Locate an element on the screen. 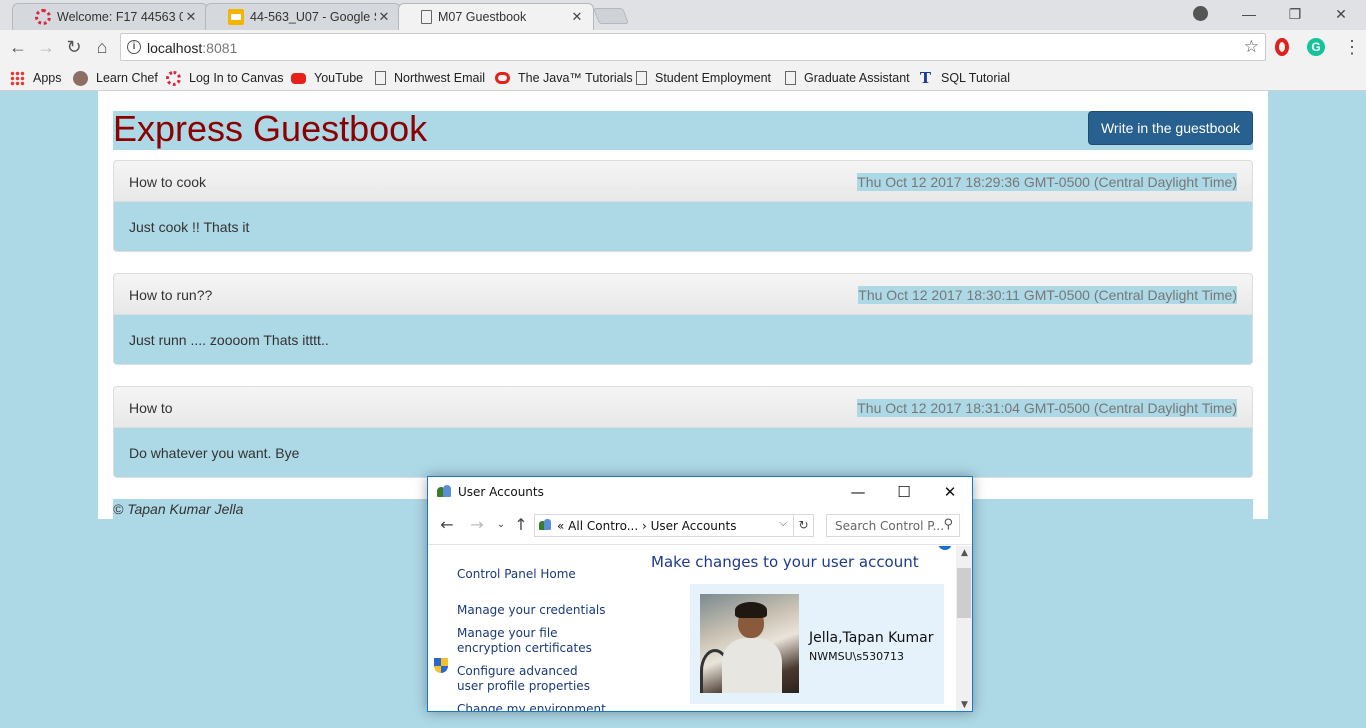  bookmark-canvas: Log In to Canvas is located at coordinates (225, 78).